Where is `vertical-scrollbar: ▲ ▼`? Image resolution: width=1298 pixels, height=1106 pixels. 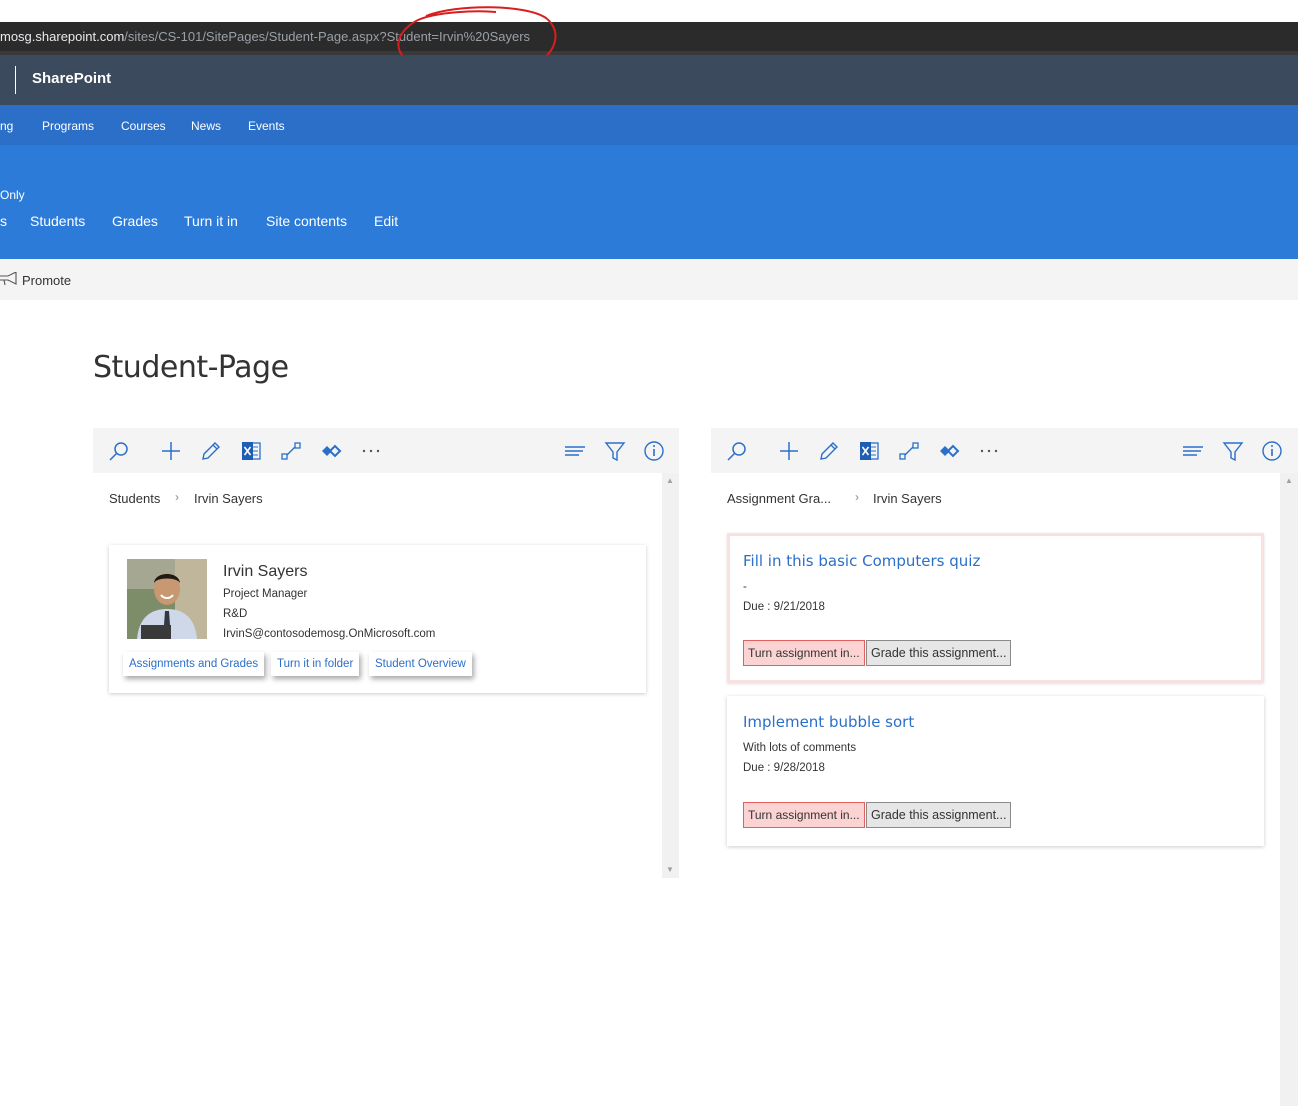 vertical-scrollbar: ▲ ▼ is located at coordinates (670, 675).